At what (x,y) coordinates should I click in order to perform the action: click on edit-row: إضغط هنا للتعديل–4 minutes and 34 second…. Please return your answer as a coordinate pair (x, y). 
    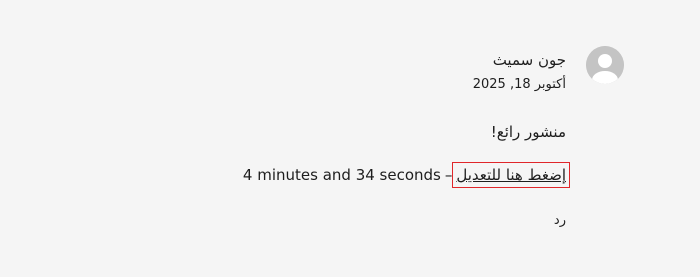
    Looking at the image, I should click on (406, 175).